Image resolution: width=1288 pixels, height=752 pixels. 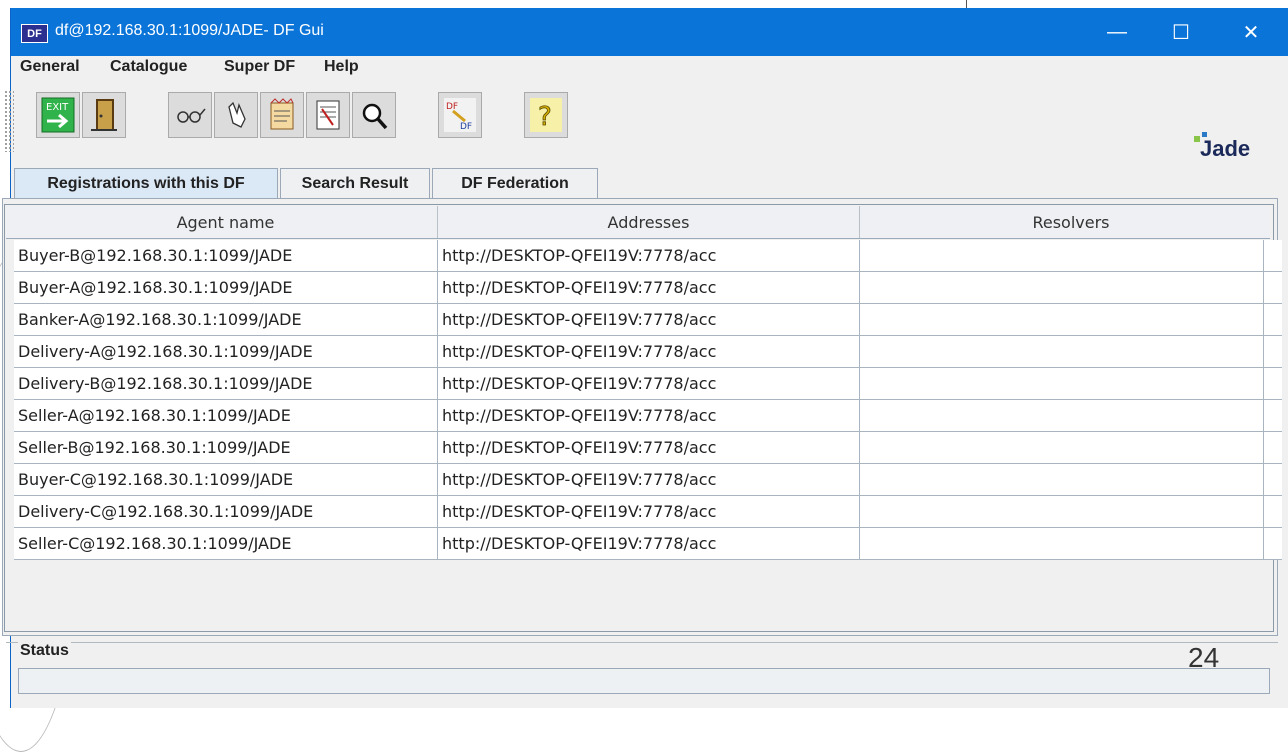 What do you see at coordinates (226, 351) in the screenshot?
I see `cell-agent-name: Delivery-A@192.168.30.1:1099/JADE` at bounding box center [226, 351].